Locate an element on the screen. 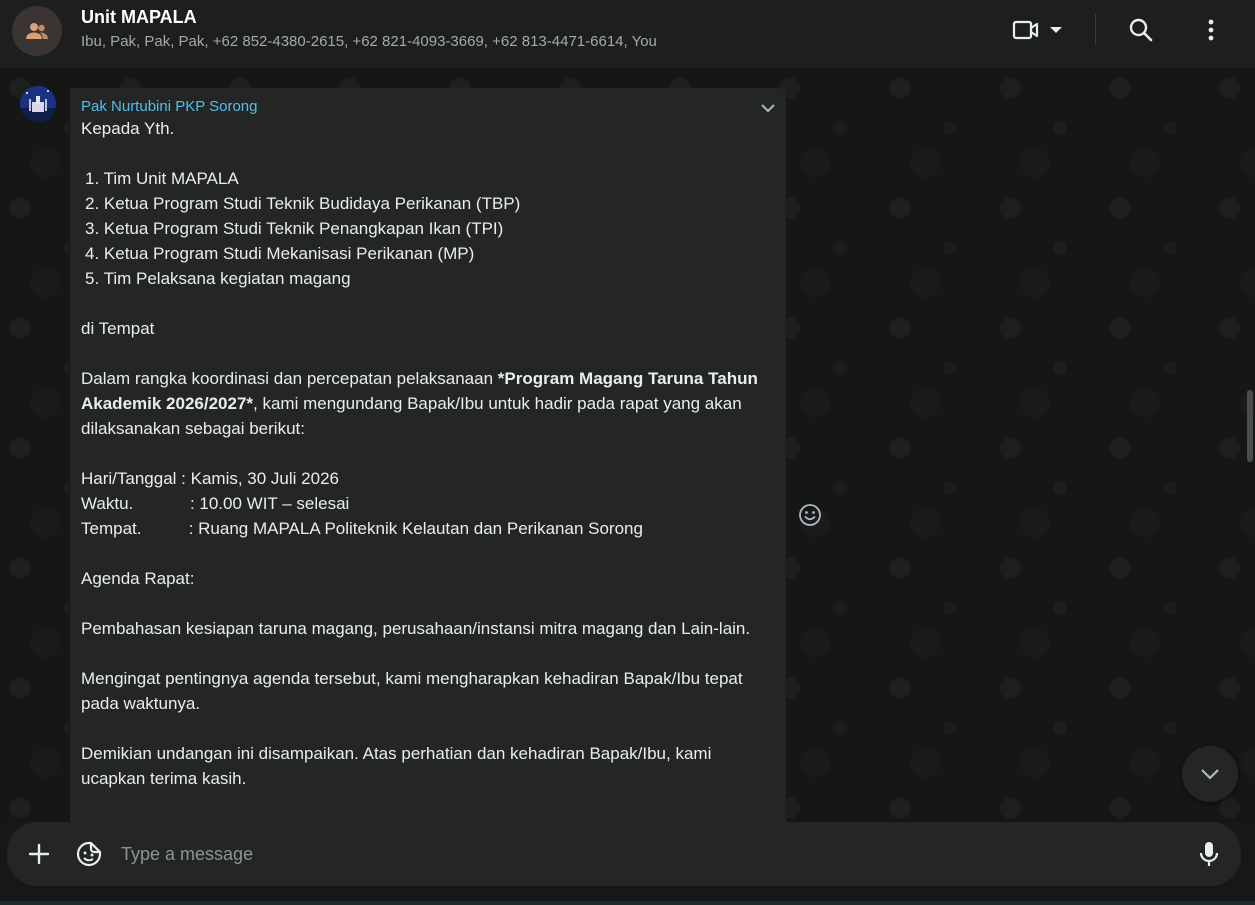 This screenshot has height=905, width=1255. schedule-day: Hari/Tanggal : Kamis, 30 Juli 2026 is located at coordinates (210, 478).